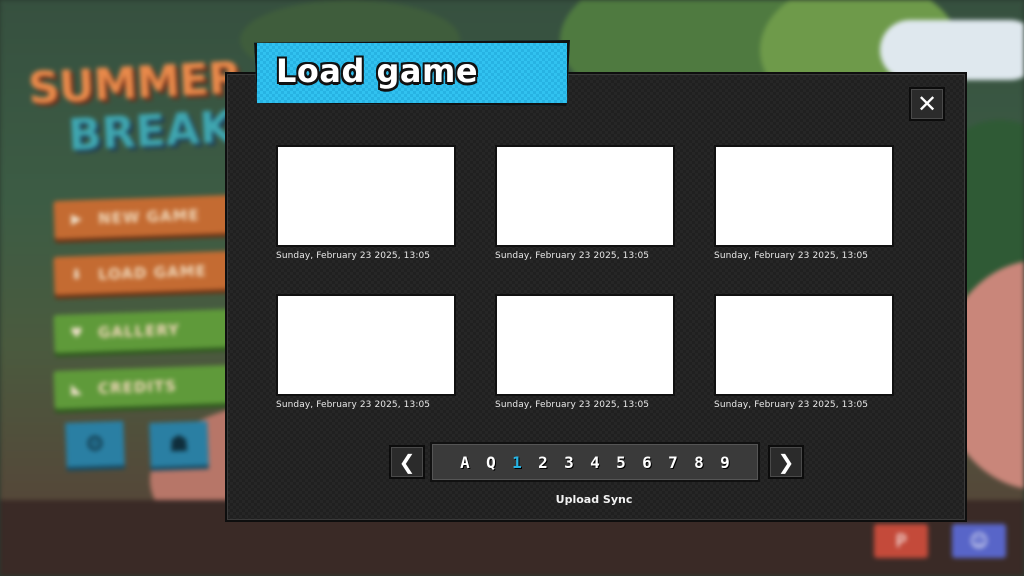 Image resolution: width=1024 pixels, height=576 pixels. I want to click on discord-icon: ☺, so click(979, 541).